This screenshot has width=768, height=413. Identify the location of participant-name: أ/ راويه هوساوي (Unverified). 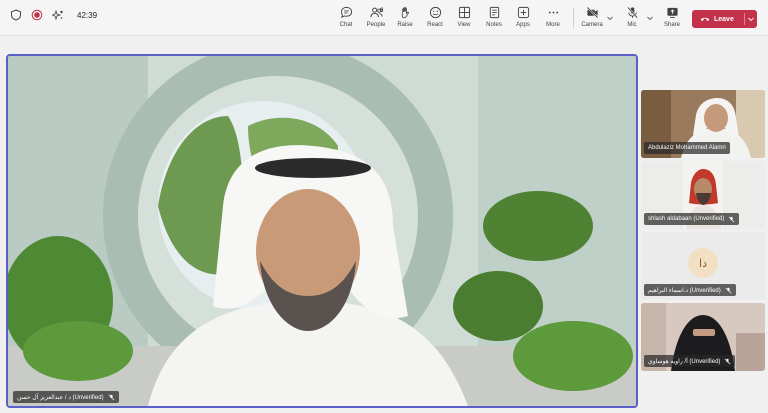
(684, 361).